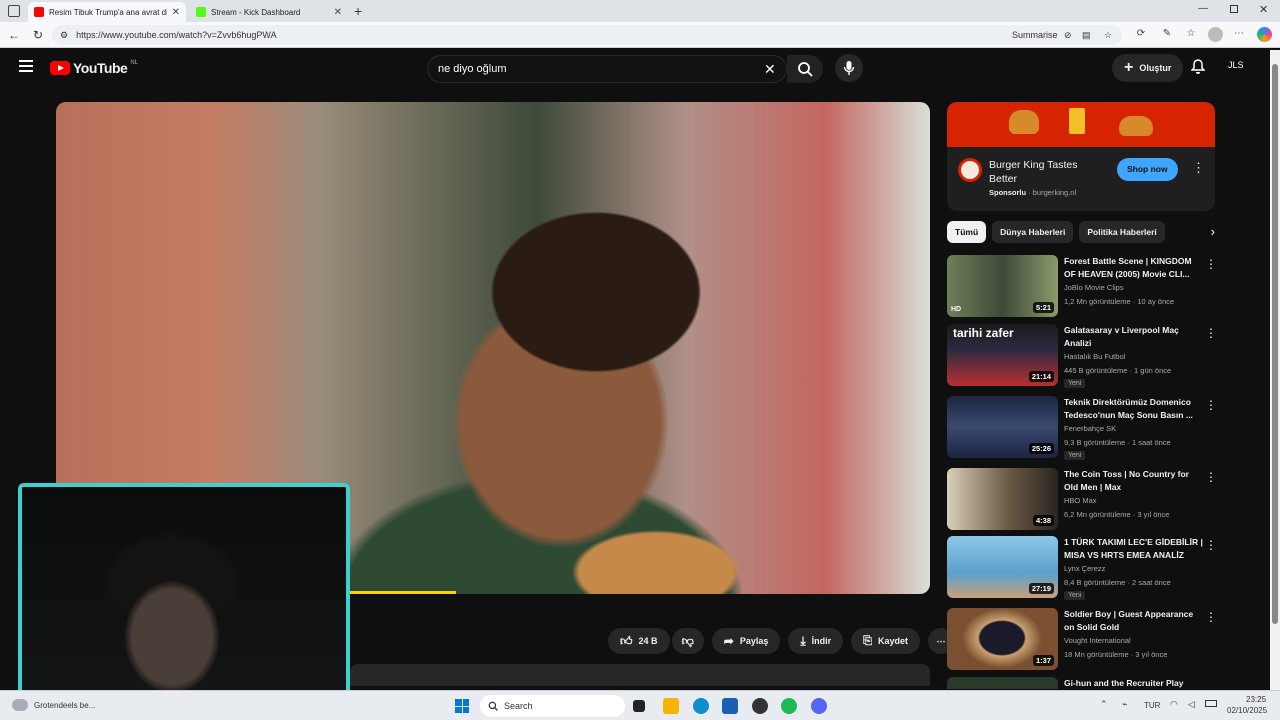 The width and height of the screenshot is (1280, 720). Describe the element at coordinates (1239, 34) in the screenshot. I see `more-menu-icon: ⋯` at that location.